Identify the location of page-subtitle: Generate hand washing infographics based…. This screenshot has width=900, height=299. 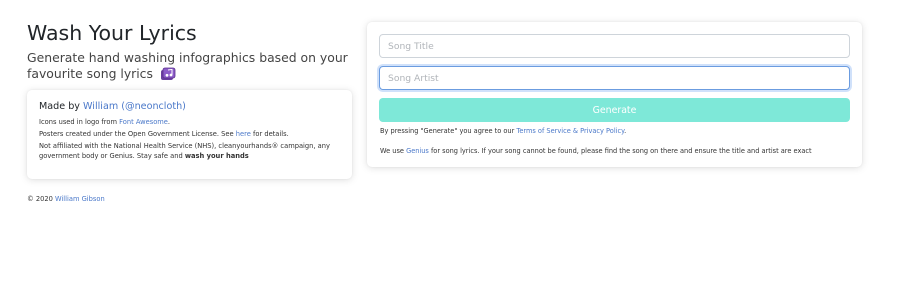
(189, 67).